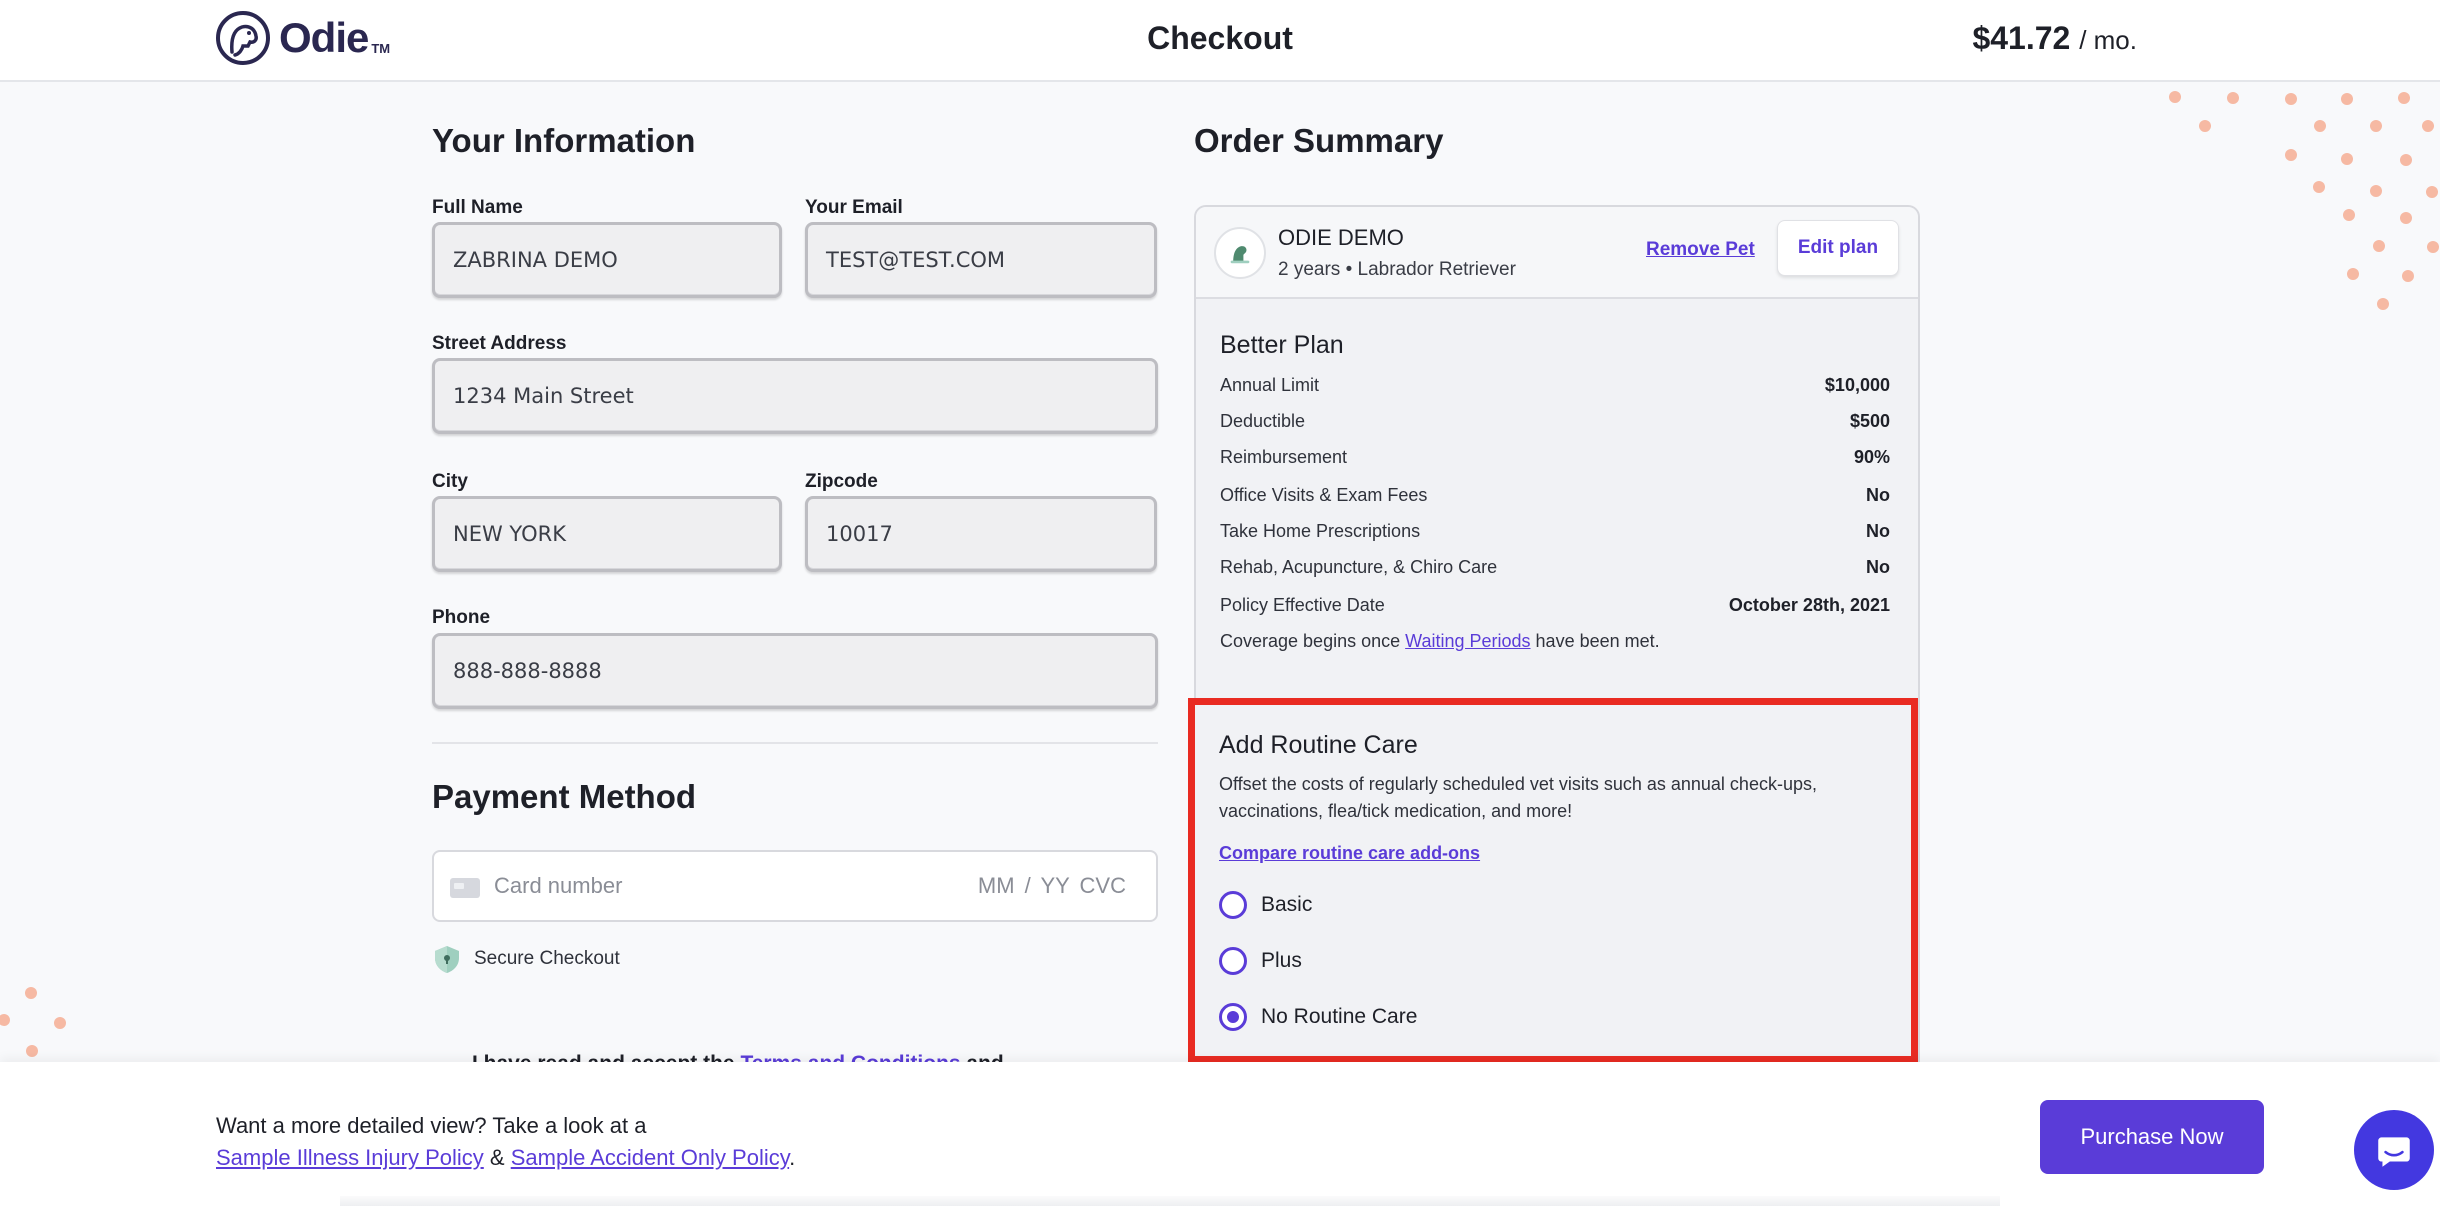 The height and width of the screenshot is (1206, 2440). What do you see at coordinates (795, 886) in the screenshot?
I see `card-input: Card number MM / YY CVC` at bounding box center [795, 886].